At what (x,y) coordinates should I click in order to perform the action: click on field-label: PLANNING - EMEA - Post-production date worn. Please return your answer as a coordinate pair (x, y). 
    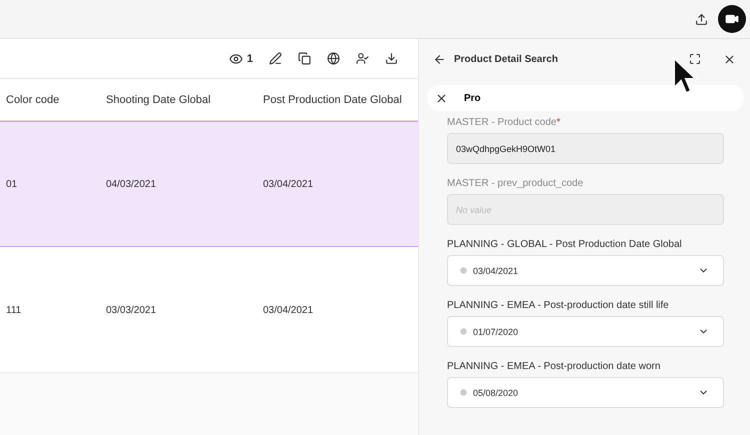
    Looking at the image, I should click on (554, 366).